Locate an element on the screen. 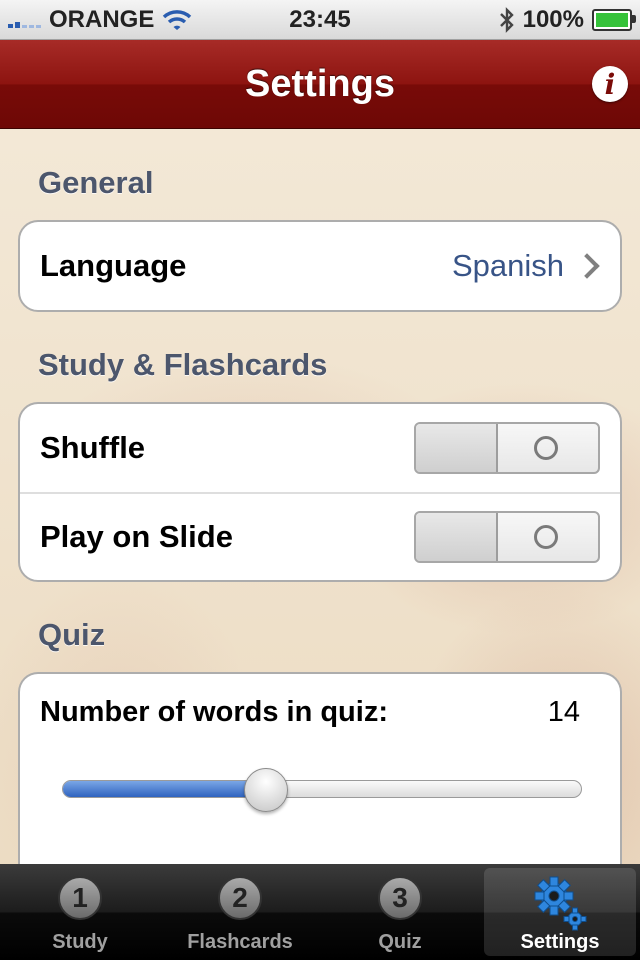 The width and height of the screenshot is (640, 960). tab-flashcards: 2 Flashcards is located at coordinates (240, 912).